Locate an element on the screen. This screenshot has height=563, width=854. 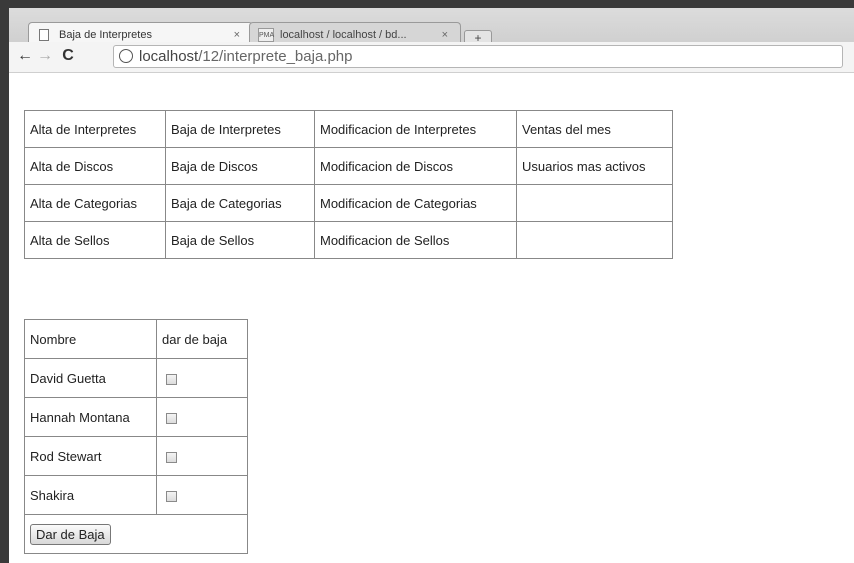
menu-cell: Alta de Interpretes is located at coordinates (95, 129).